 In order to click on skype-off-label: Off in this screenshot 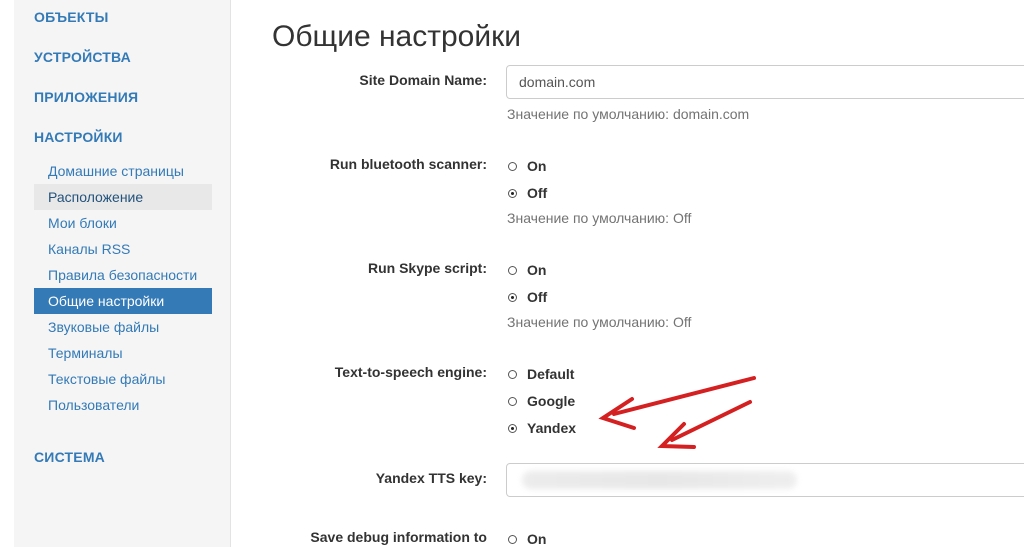, I will do `click(537, 297)`.